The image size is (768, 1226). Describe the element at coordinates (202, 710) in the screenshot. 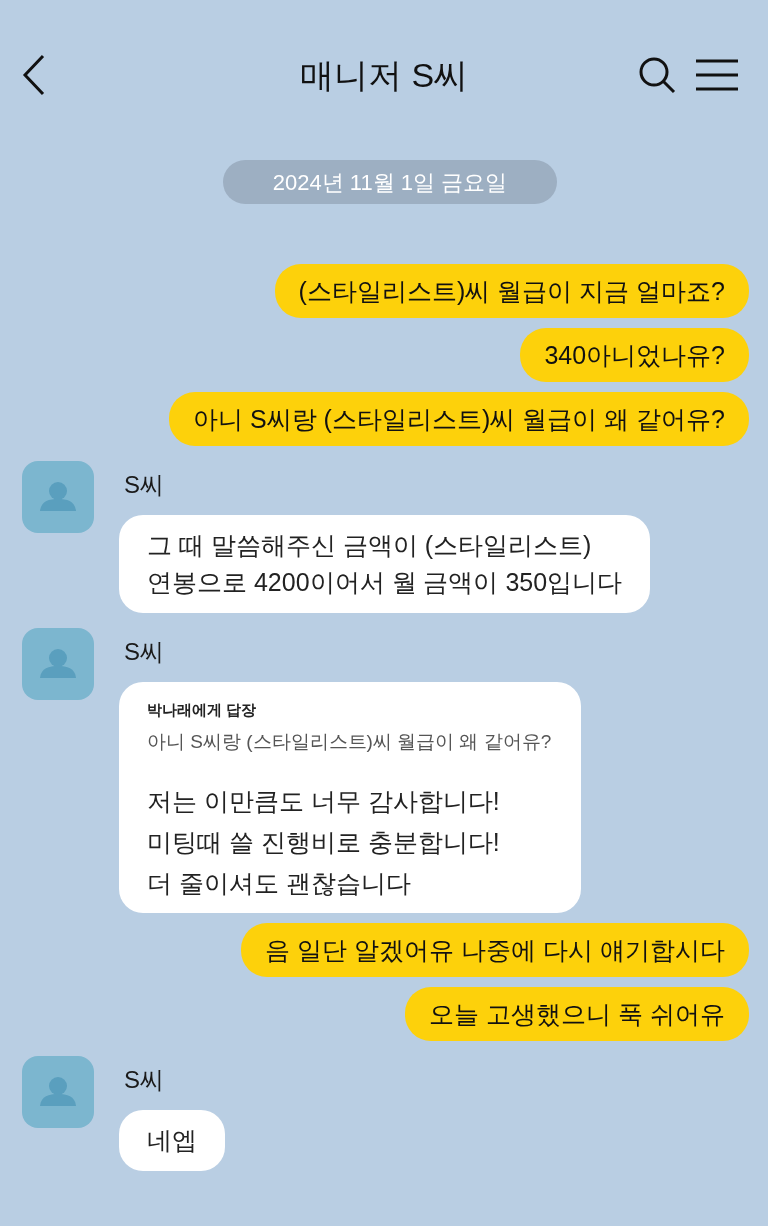

I see `reply-label: 박나래에게 답장` at that location.